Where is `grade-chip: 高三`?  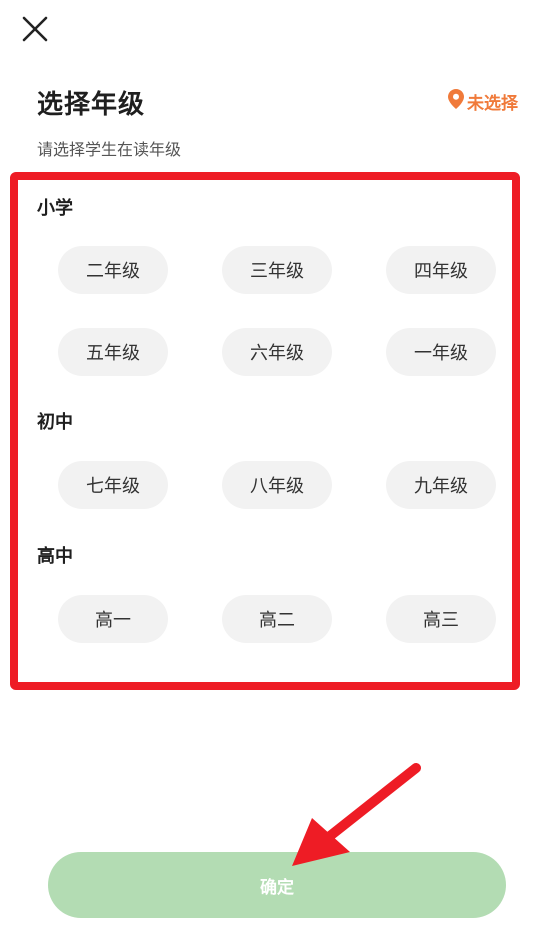
grade-chip: 高三 is located at coordinates (441, 619).